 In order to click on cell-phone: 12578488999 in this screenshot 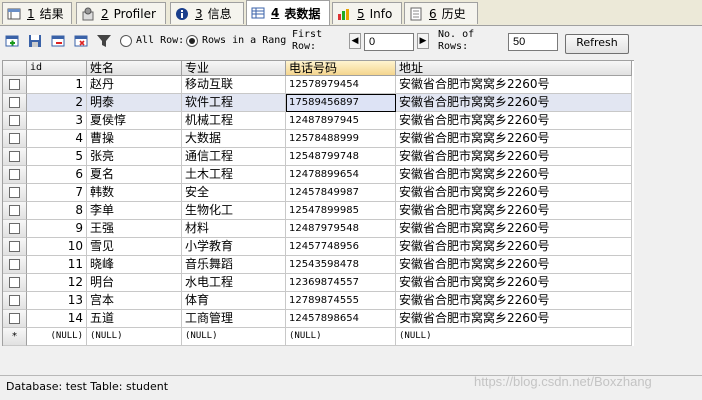, I will do `click(341, 139)`.